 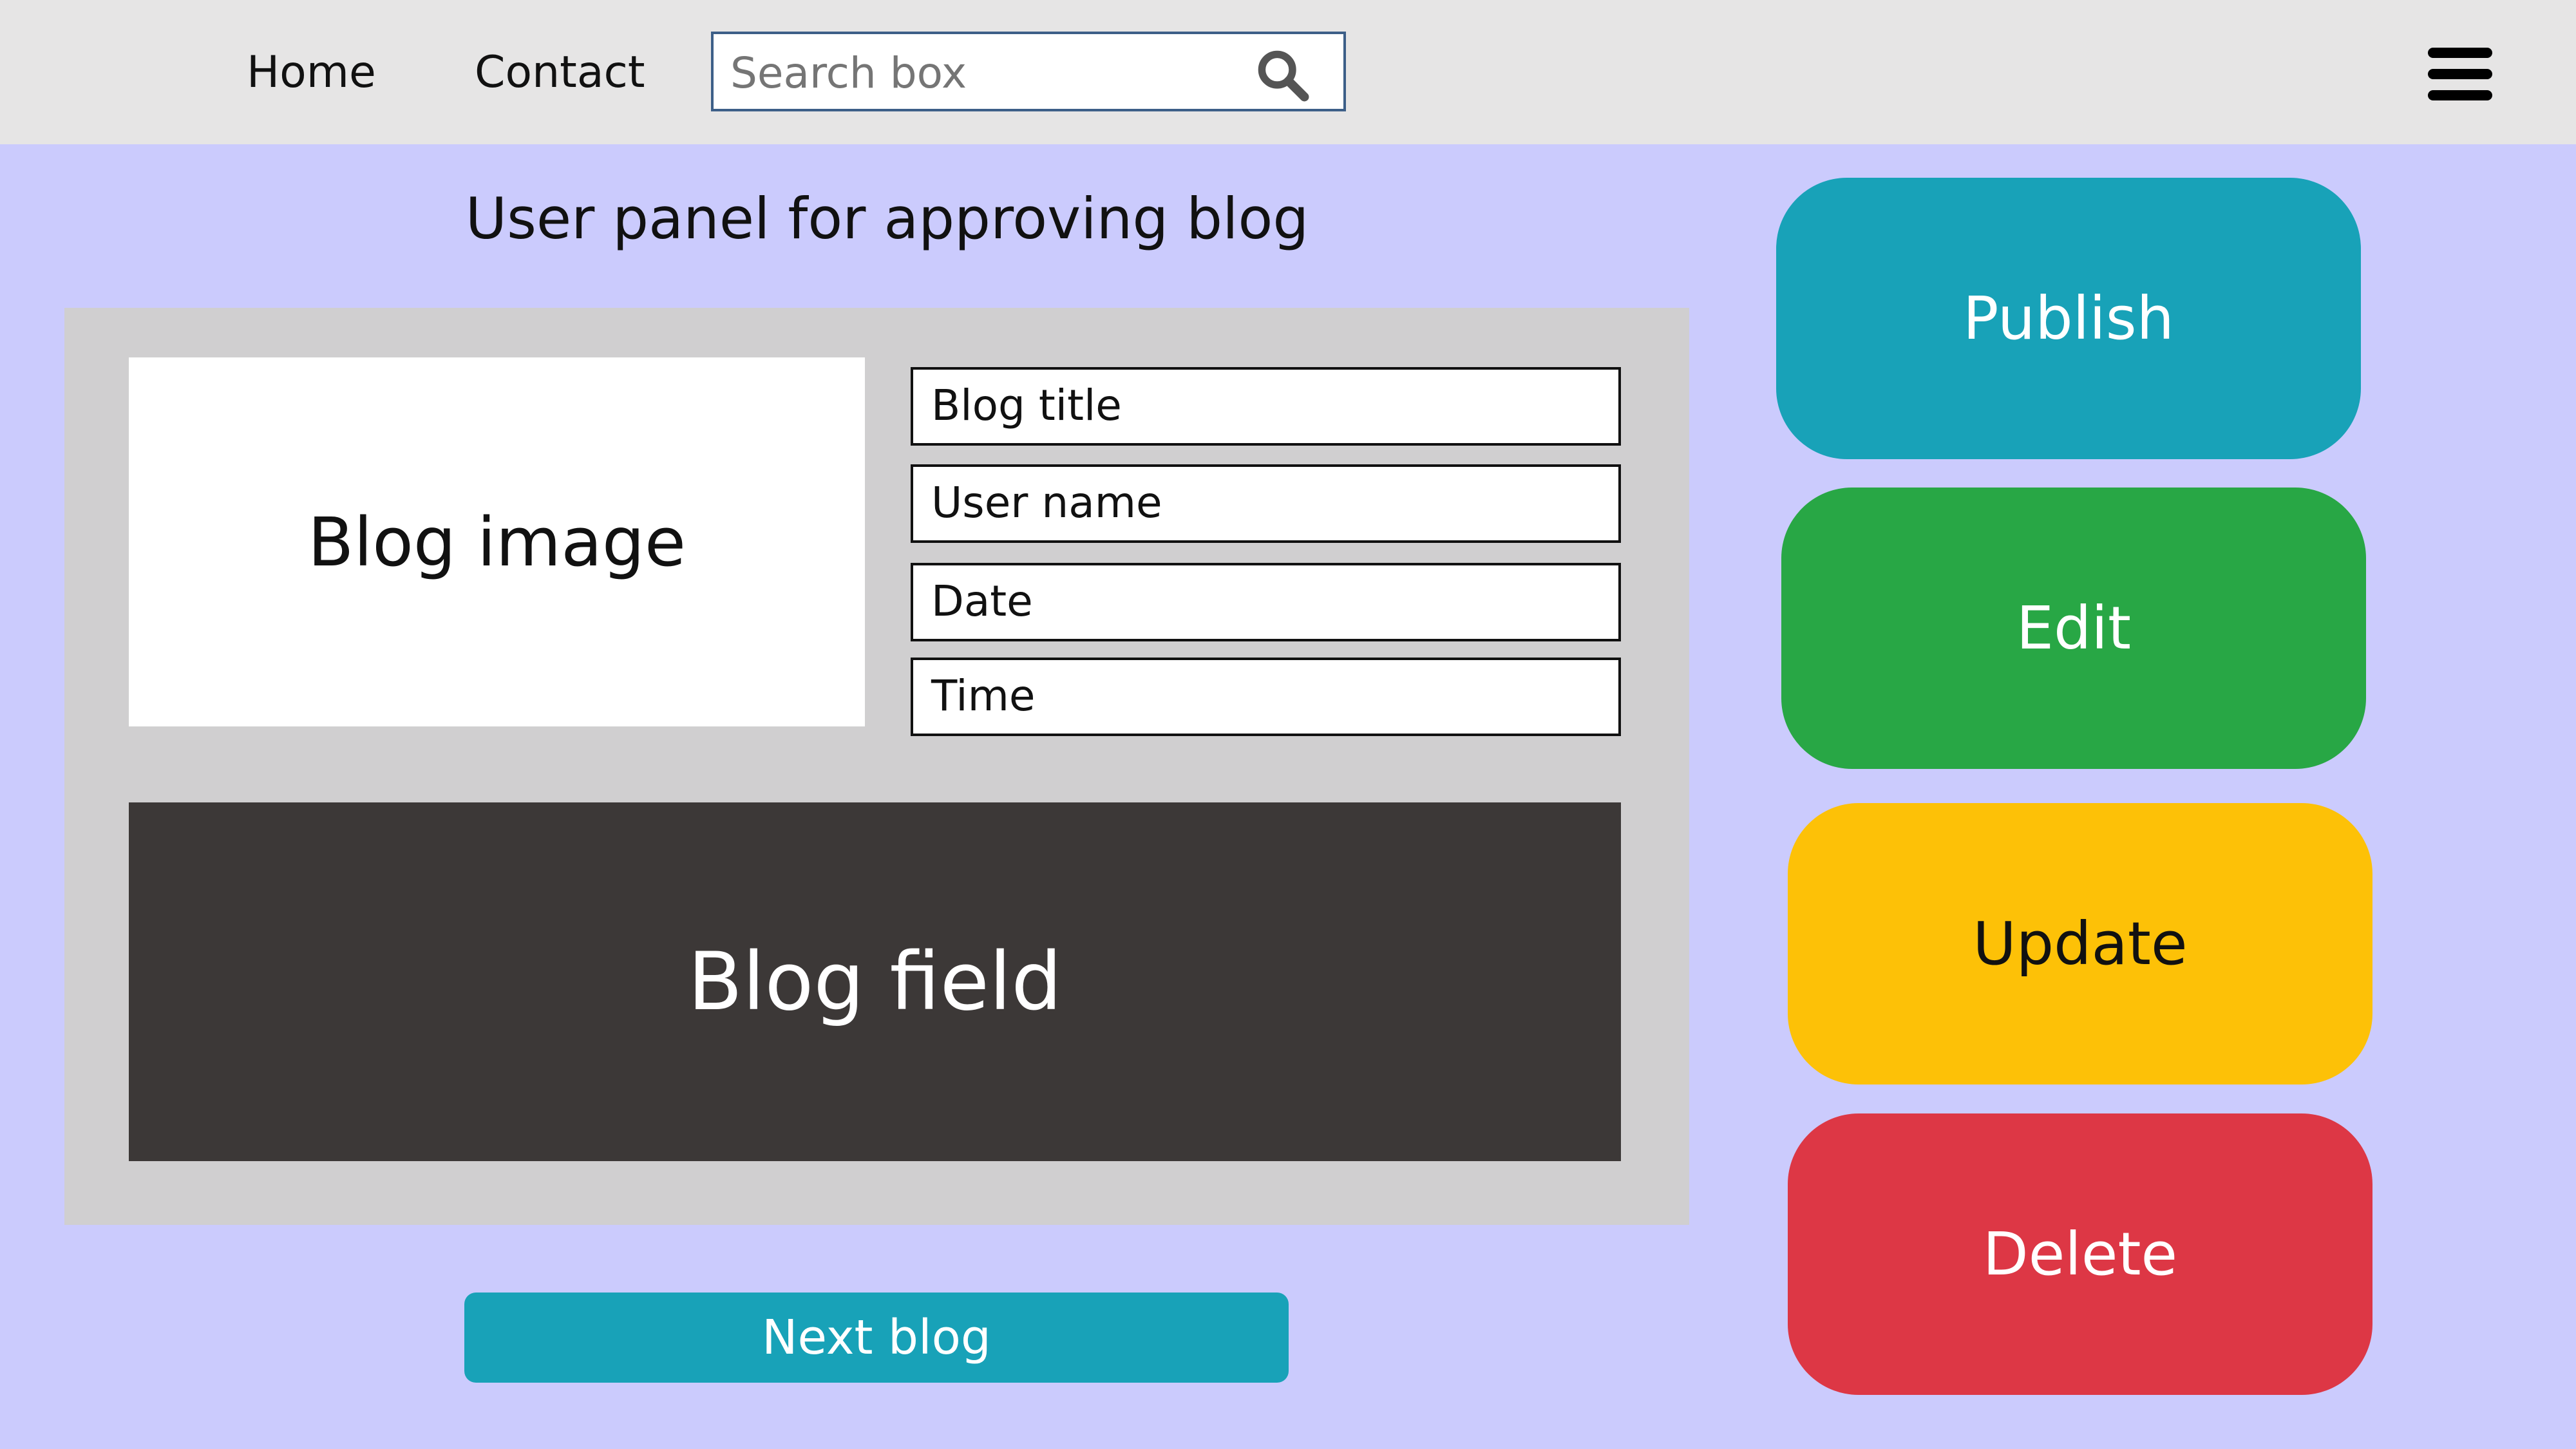 What do you see at coordinates (2068, 318) in the screenshot?
I see `publish-button: Publish` at bounding box center [2068, 318].